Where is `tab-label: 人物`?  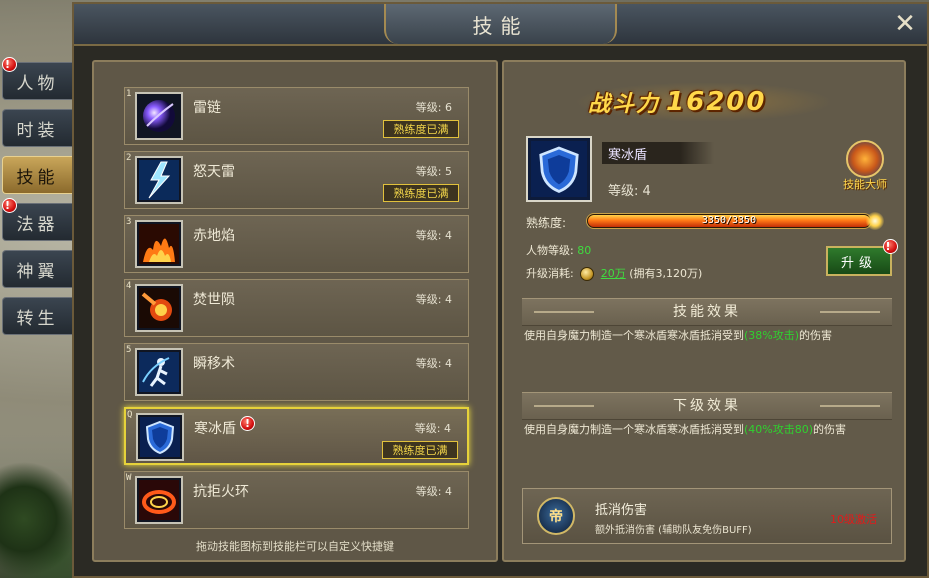
tab-label: 人物 is located at coordinates (37, 83).